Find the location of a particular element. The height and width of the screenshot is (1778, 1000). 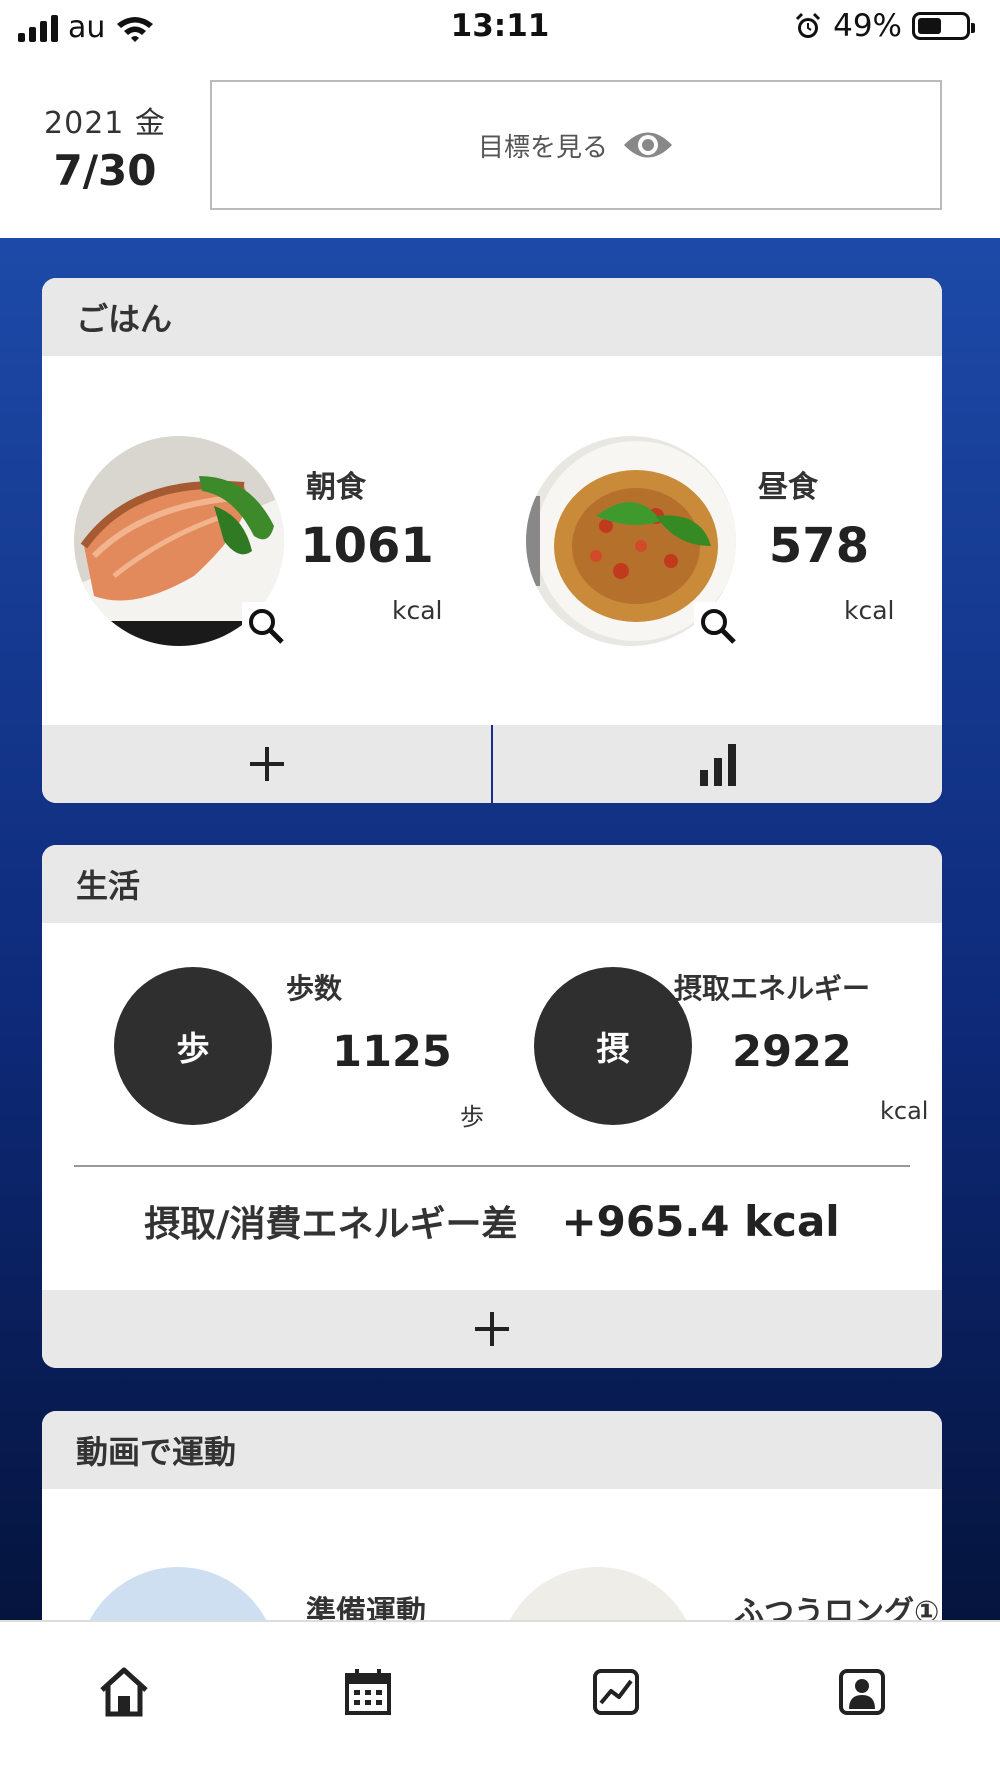

meals-card-title: ごはん is located at coordinates (492, 317).